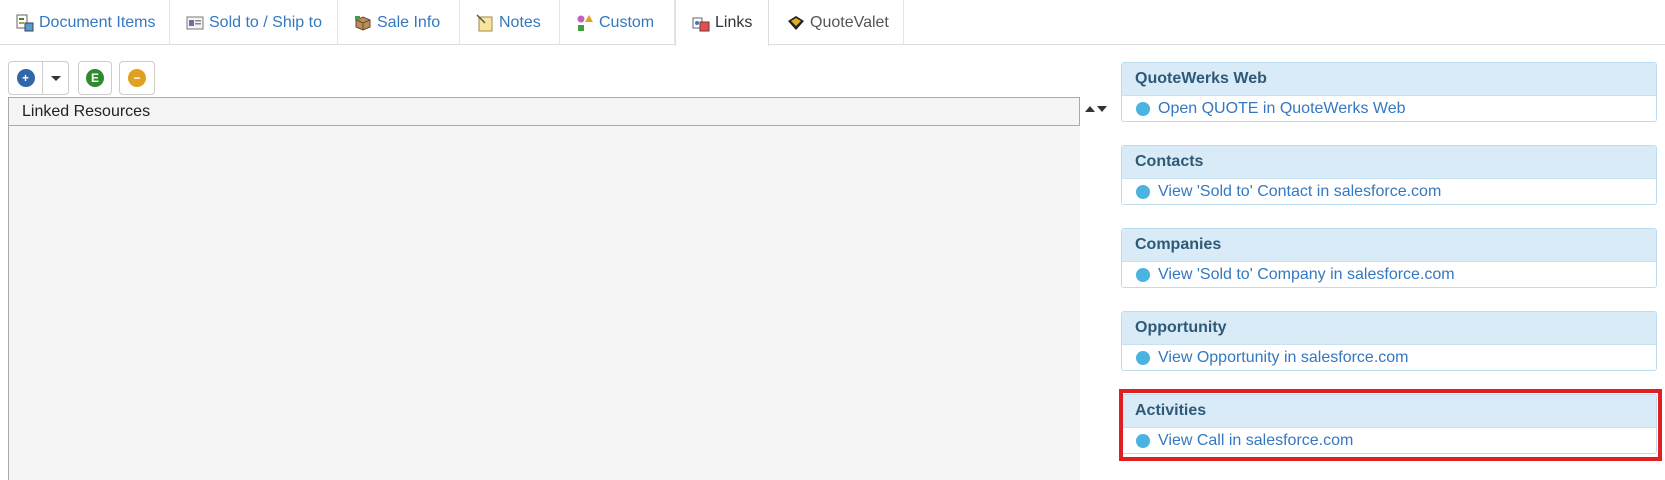  I want to click on tab-sold-to-ship-to: Sold to / Ship to, so click(254, 22).